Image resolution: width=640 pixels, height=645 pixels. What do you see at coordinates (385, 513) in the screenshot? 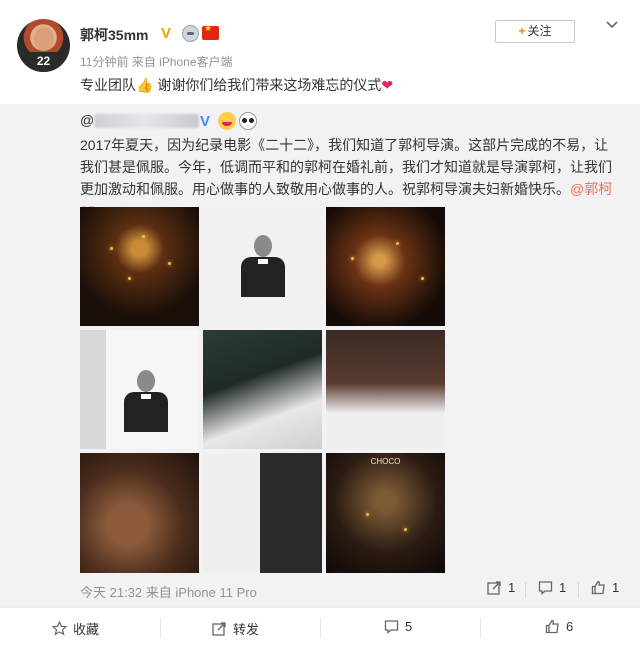
I see `photo-9: CHOCO` at bounding box center [385, 513].